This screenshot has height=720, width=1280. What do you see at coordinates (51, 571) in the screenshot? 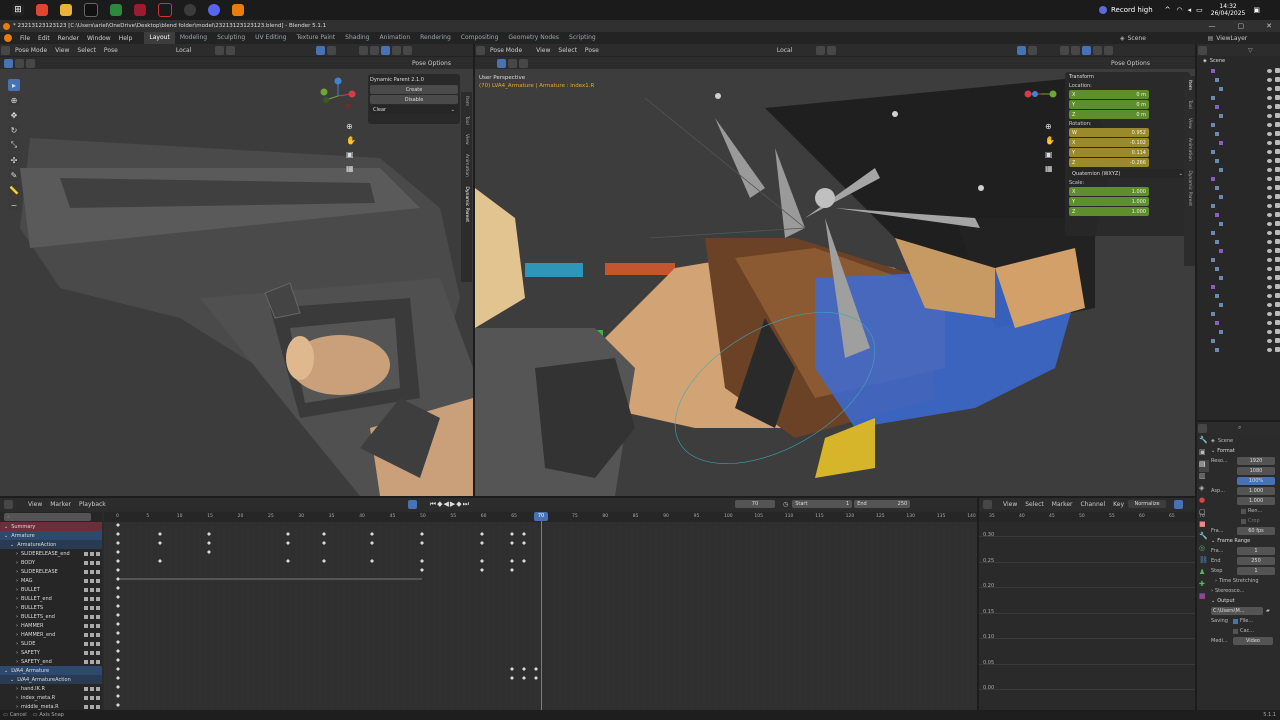
I see `channel-row: › SLIDERELEASE` at bounding box center [51, 571].